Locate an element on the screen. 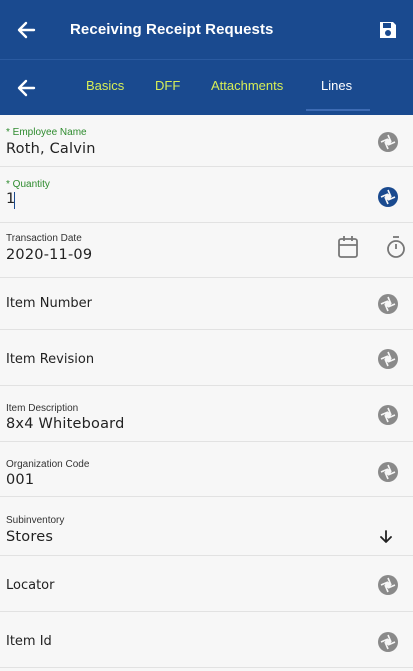  subinventory-label: Subinventory is located at coordinates (35, 521).